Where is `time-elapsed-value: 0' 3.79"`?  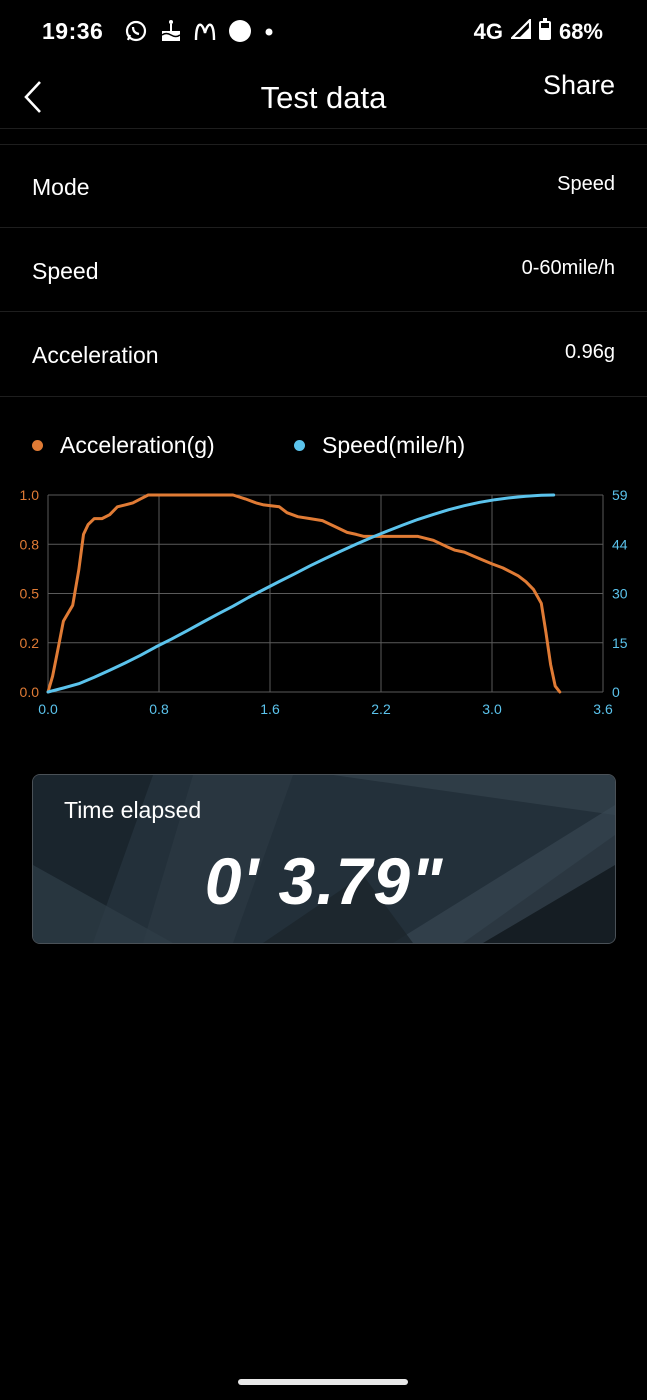 time-elapsed-value: 0' 3.79" is located at coordinates (324, 881).